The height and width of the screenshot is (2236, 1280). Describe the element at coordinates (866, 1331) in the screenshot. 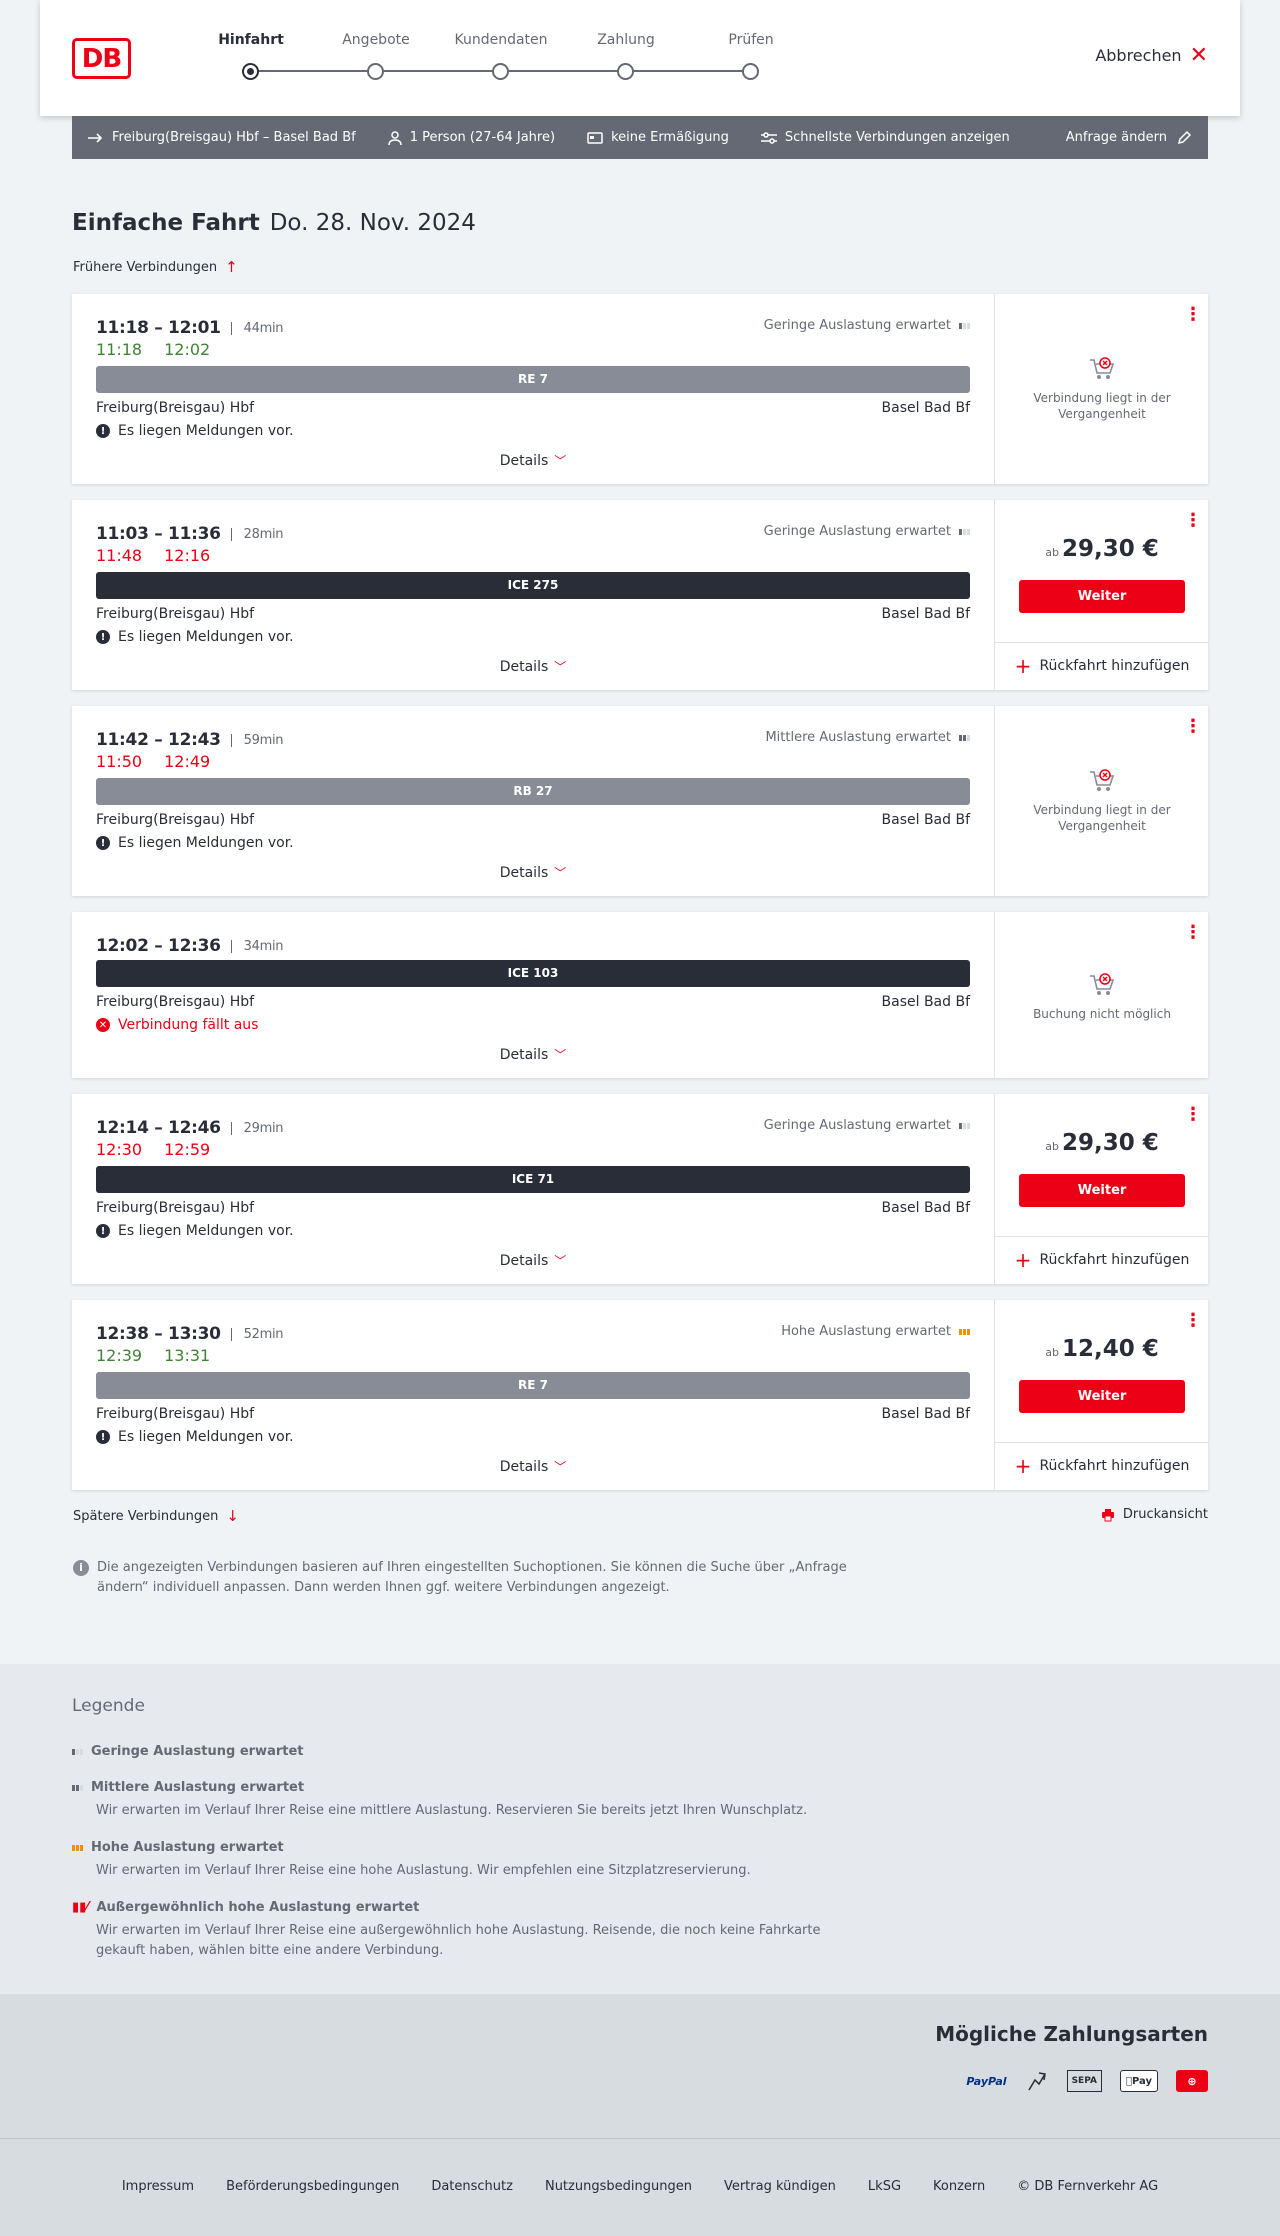

I see `occupancy-text: Hohe Auslastung erwartet` at that location.